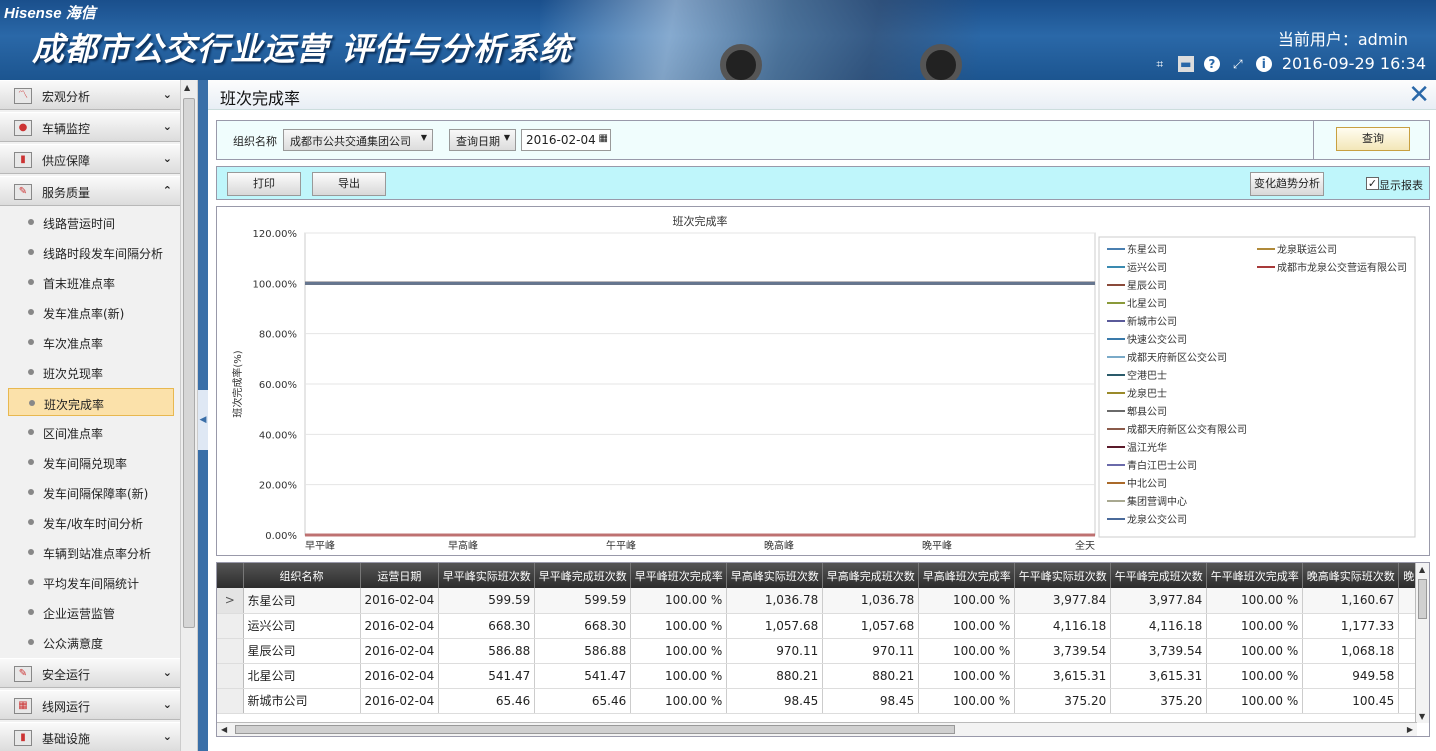  I want to click on sidebar-scrollbar: ▲, so click(188, 415).